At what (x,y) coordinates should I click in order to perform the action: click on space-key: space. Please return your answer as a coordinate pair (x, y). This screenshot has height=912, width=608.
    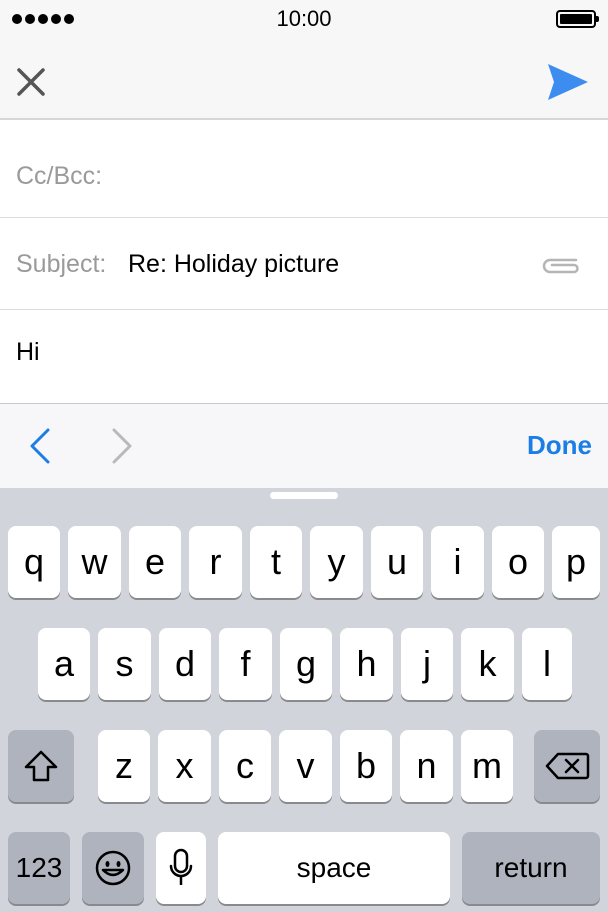
    Looking at the image, I should click on (334, 868).